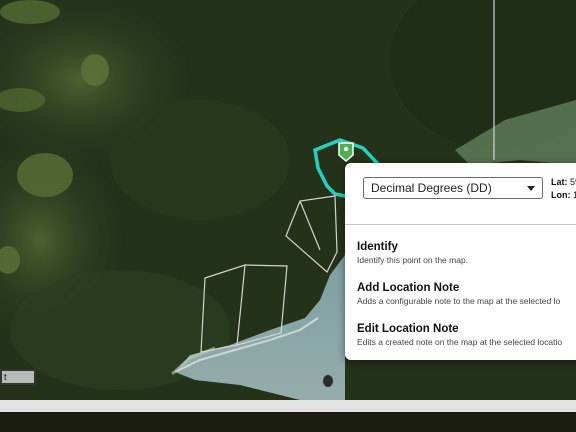 The image size is (576, 432). I want to click on menu-item-title: Add Location Note, so click(408, 288).